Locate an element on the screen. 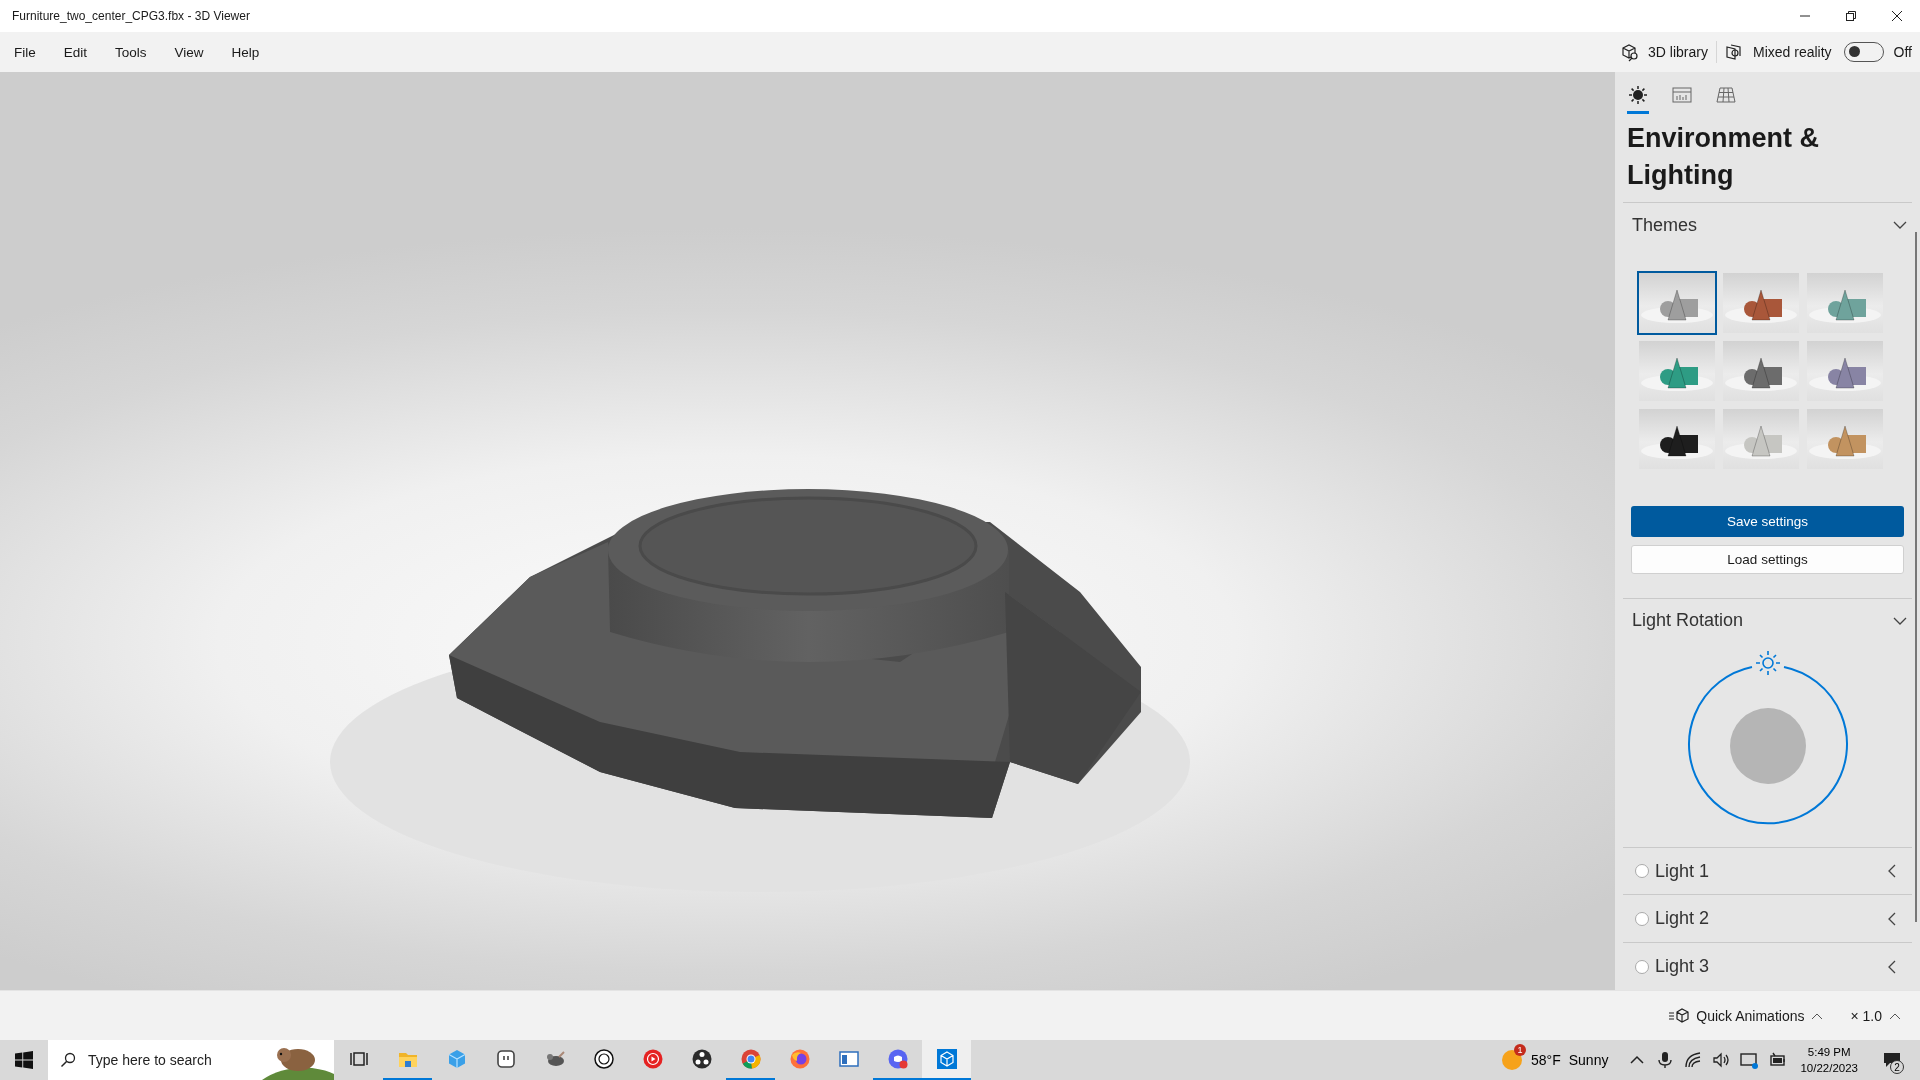  library-button: 3D library is located at coordinates (1664, 52).